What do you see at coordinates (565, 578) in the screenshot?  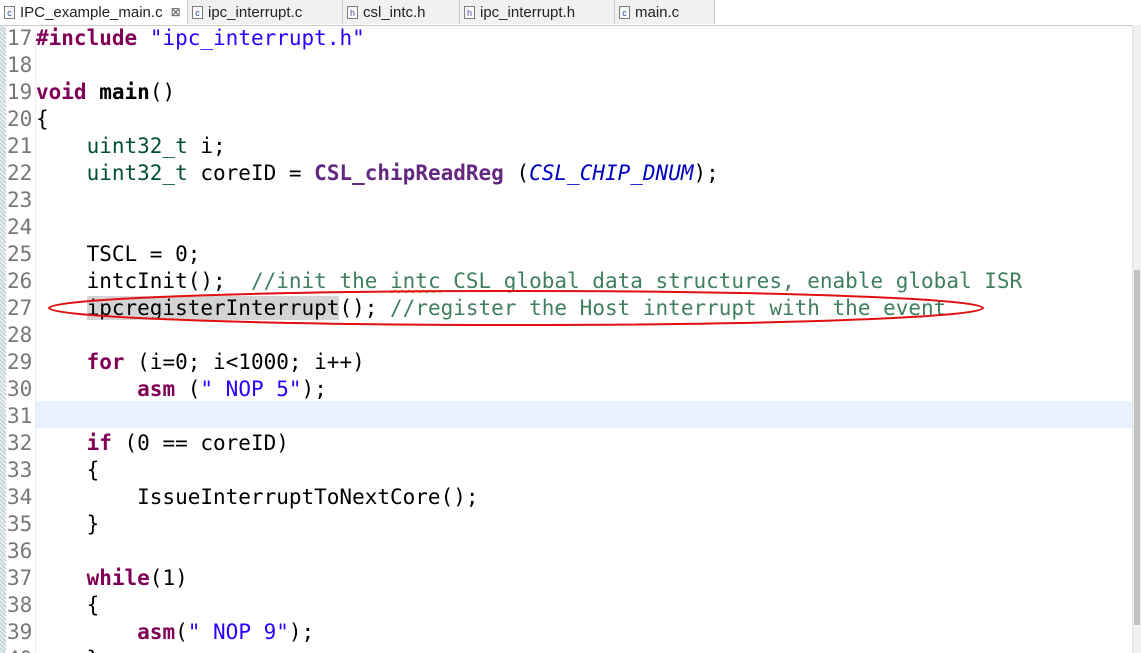 I see `code-line: 37 while(1)` at bounding box center [565, 578].